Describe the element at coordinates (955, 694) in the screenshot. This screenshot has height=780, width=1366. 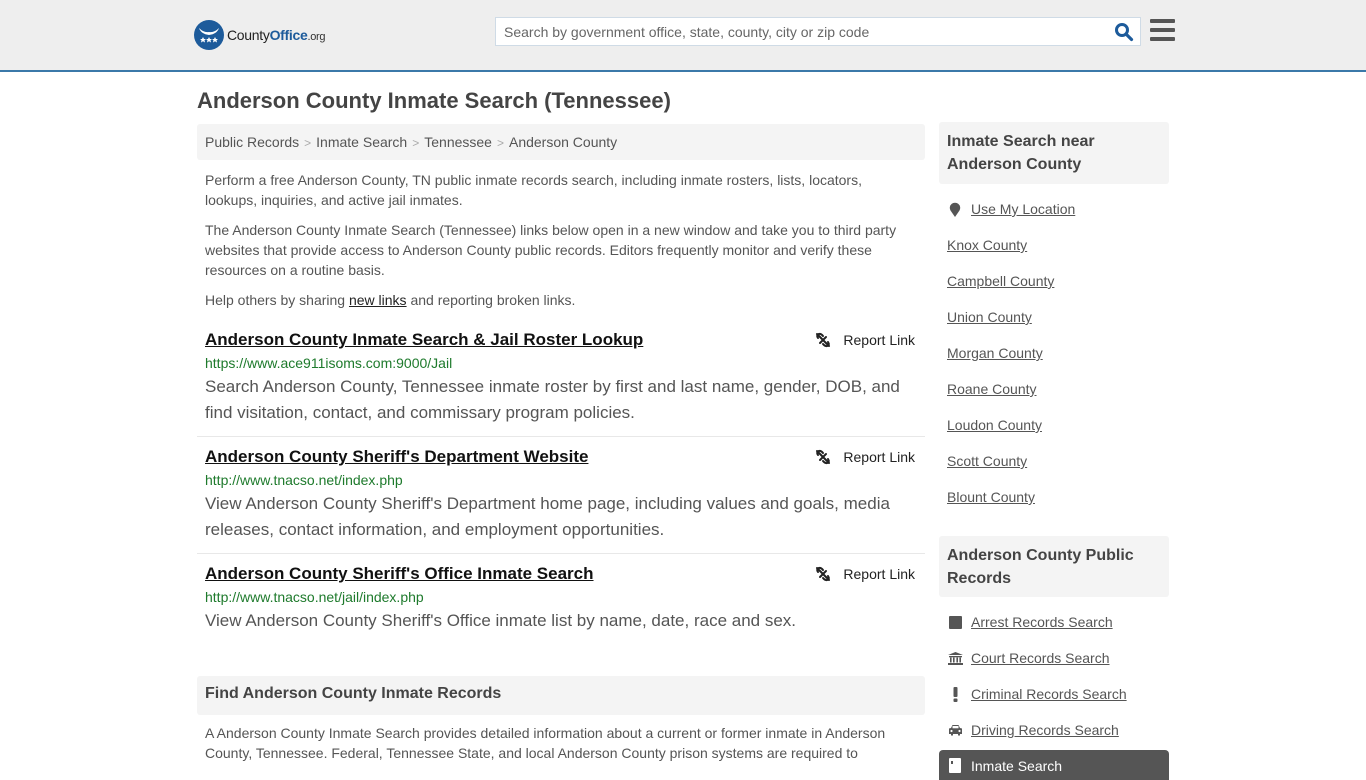
I see `exclamation-icon` at that location.